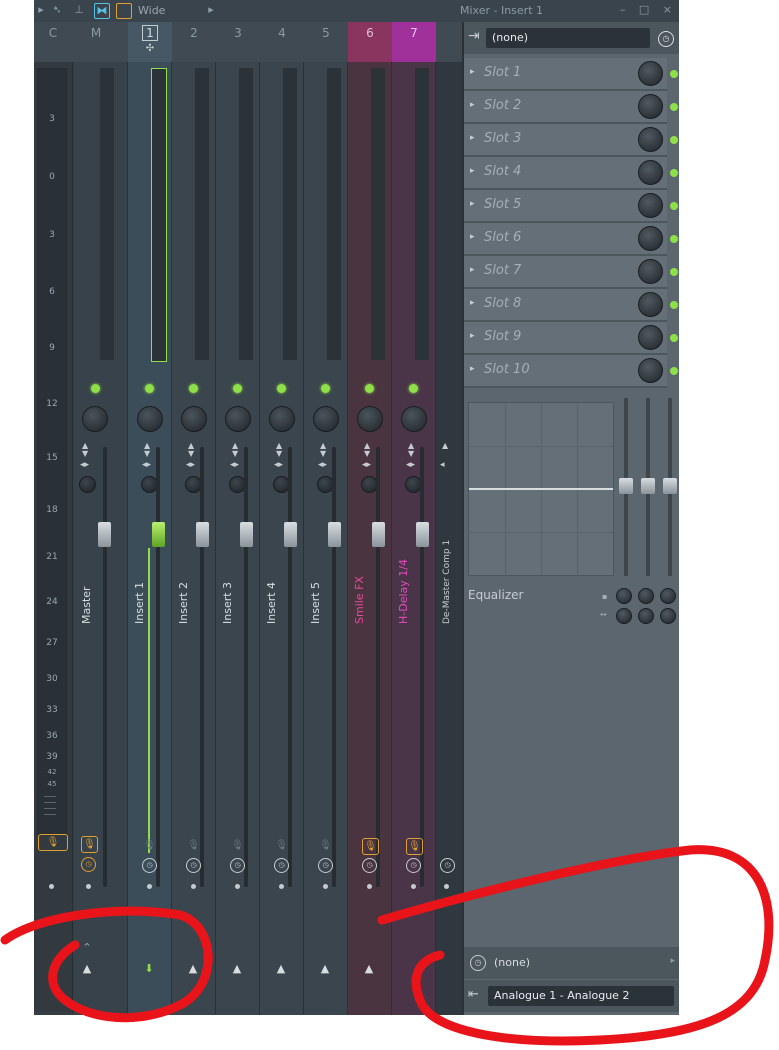 The image size is (779, 1050). Describe the element at coordinates (187, 602) in the screenshot. I see `track-name: Insert 2` at that location.